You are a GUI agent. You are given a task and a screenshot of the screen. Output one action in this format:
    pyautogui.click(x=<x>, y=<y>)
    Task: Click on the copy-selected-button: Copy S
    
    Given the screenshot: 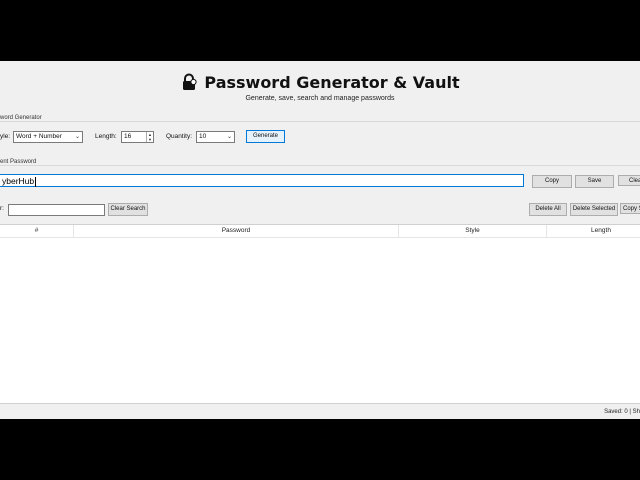 What is the action you would take?
    pyautogui.click(x=630, y=208)
    